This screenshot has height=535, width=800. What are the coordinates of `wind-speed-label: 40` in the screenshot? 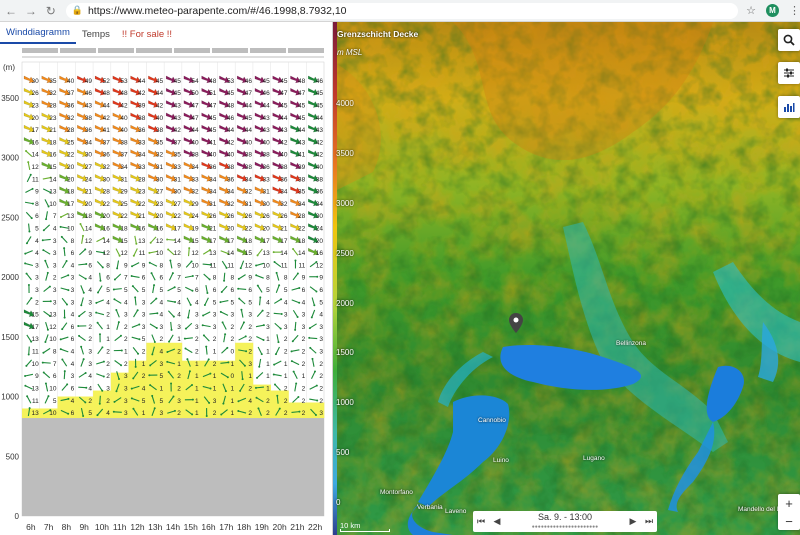 It's located at (124, 130).